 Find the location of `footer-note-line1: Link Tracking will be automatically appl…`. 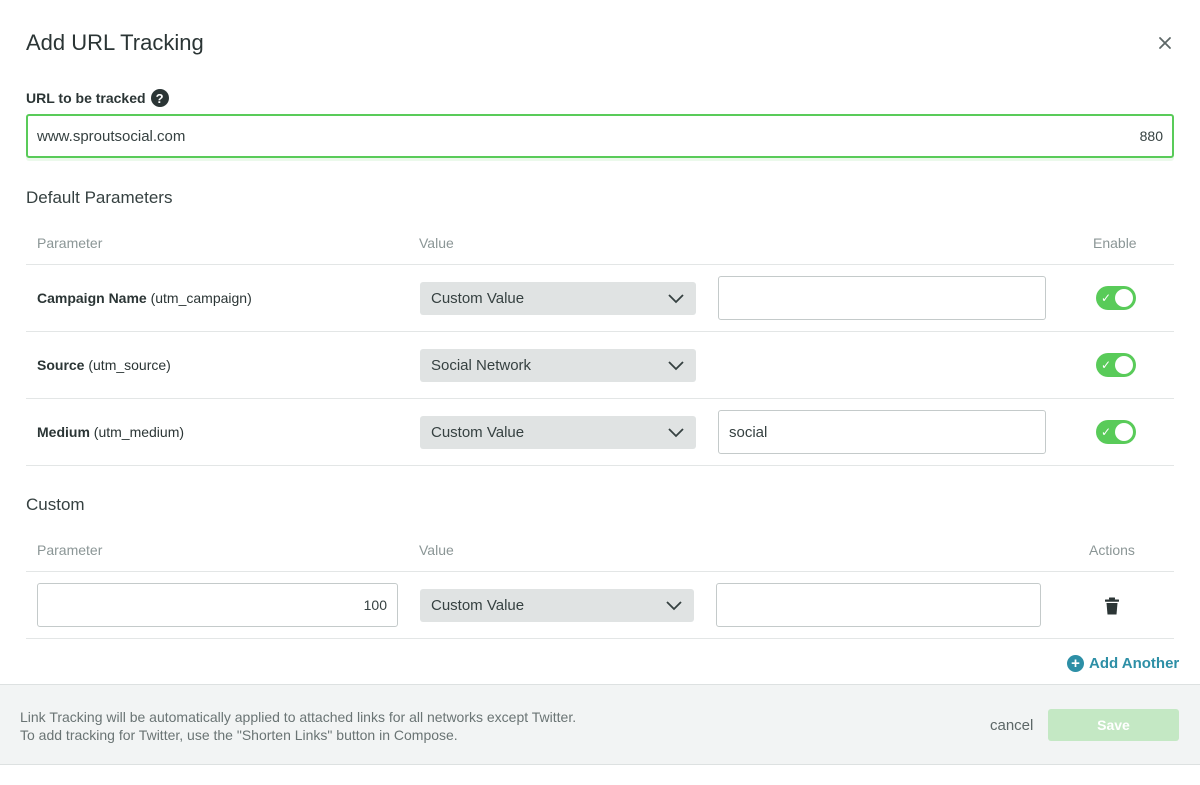

footer-note-line1: Link Tracking will be automatically appl… is located at coordinates (298, 717).